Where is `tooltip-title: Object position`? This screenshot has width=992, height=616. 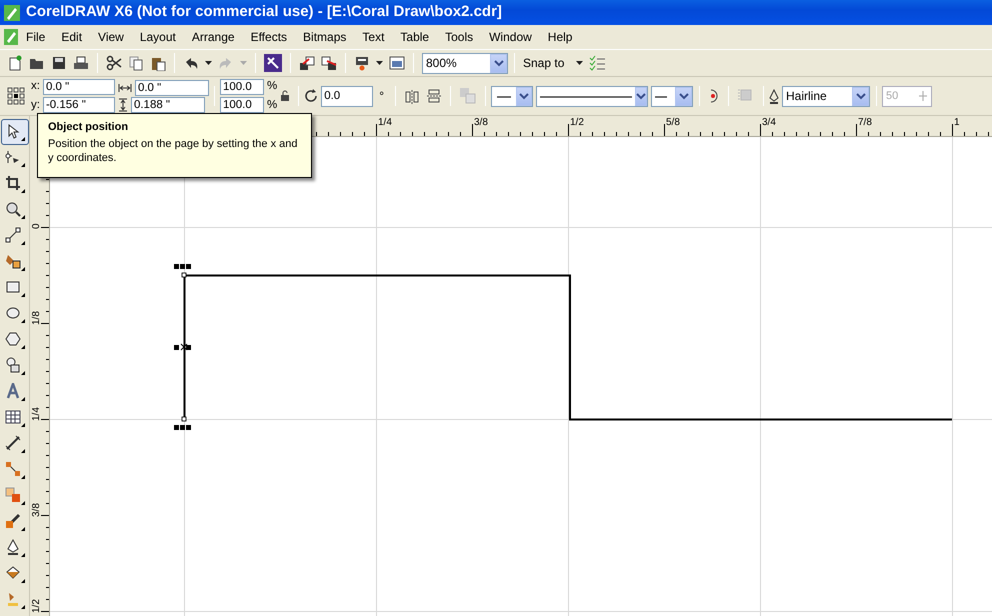 tooltip-title: Object position is located at coordinates (89, 127).